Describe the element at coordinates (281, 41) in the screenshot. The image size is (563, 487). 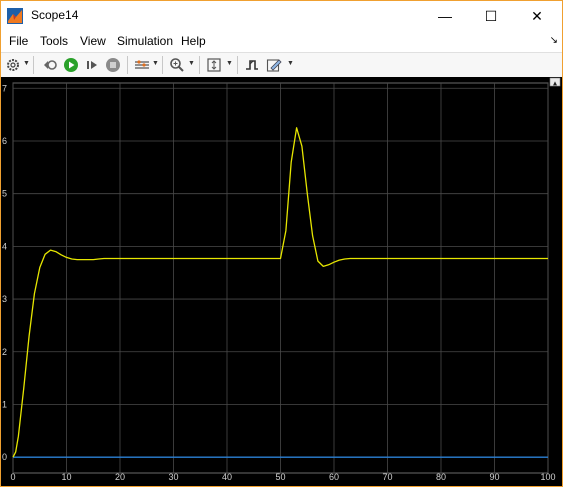
I see `menu-bar: File Tools View Simulation Help ↘` at that location.